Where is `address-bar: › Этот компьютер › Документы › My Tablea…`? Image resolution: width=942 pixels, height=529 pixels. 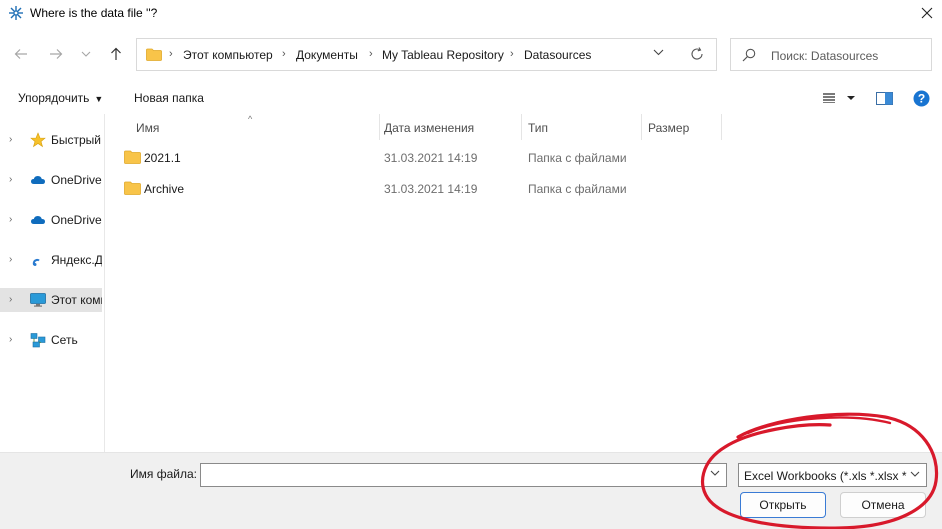 address-bar: › Этот компьютер › Документы › My Tablea… is located at coordinates (426, 54).